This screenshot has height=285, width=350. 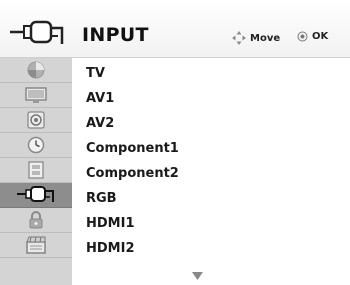 I want to click on ok-hint: OK, so click(x=312, y=36).